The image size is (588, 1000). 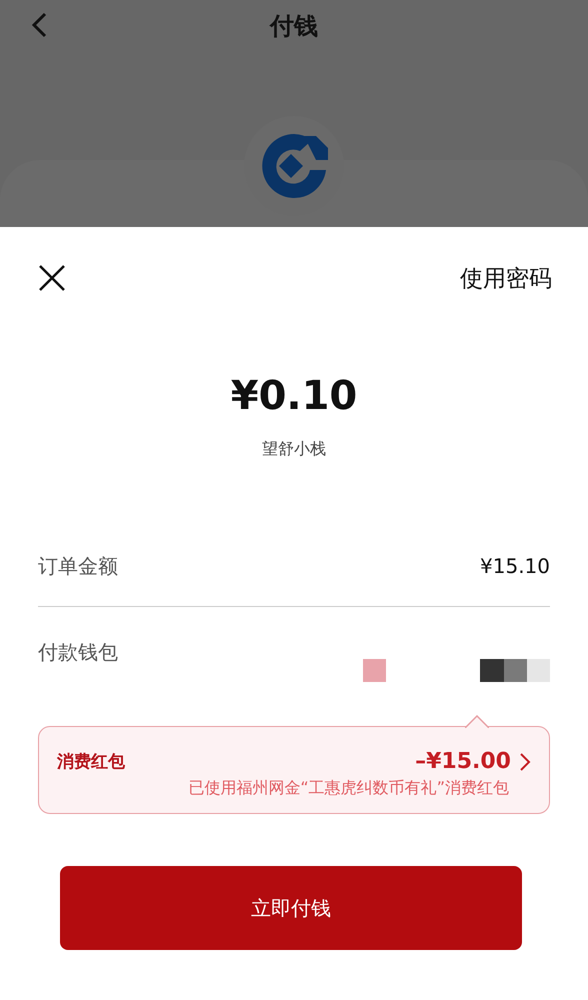 I want to click on discount-amount: –¥15.00, so click(x=463, y=761).